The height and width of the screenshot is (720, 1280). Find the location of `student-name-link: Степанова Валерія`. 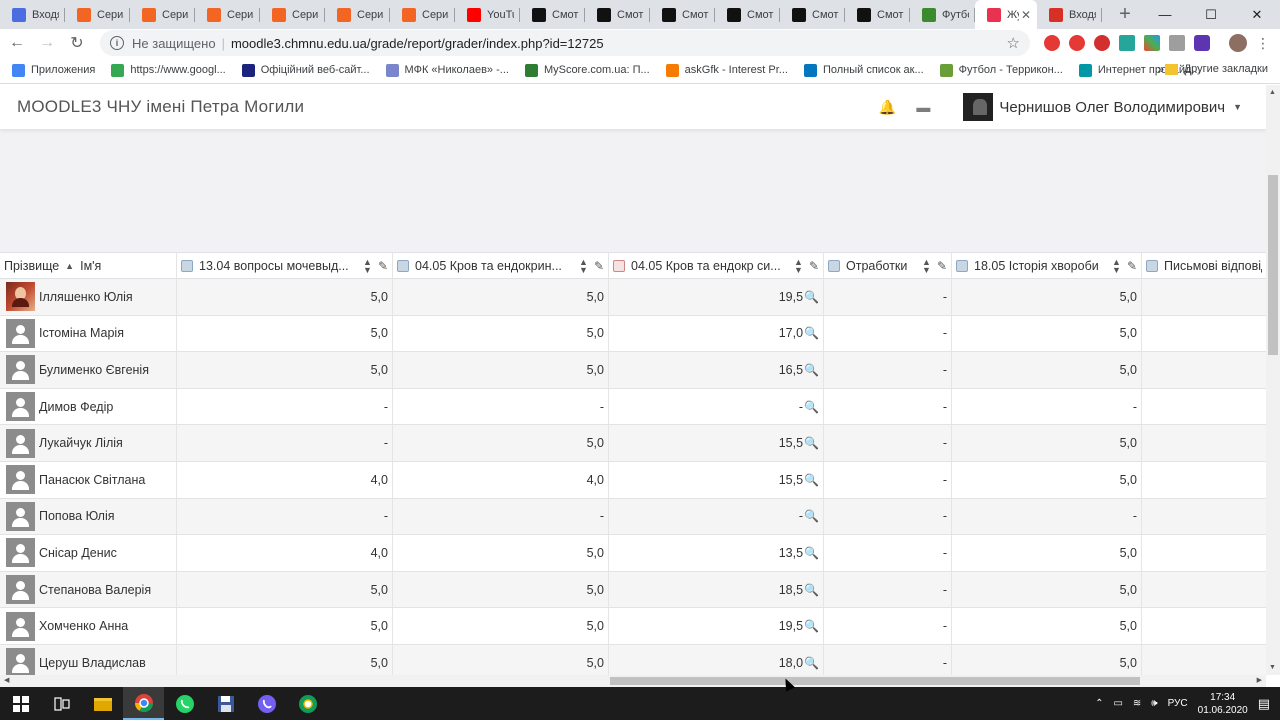

student-name-link: Степанова Валерія is located at coordinates (95, 590).